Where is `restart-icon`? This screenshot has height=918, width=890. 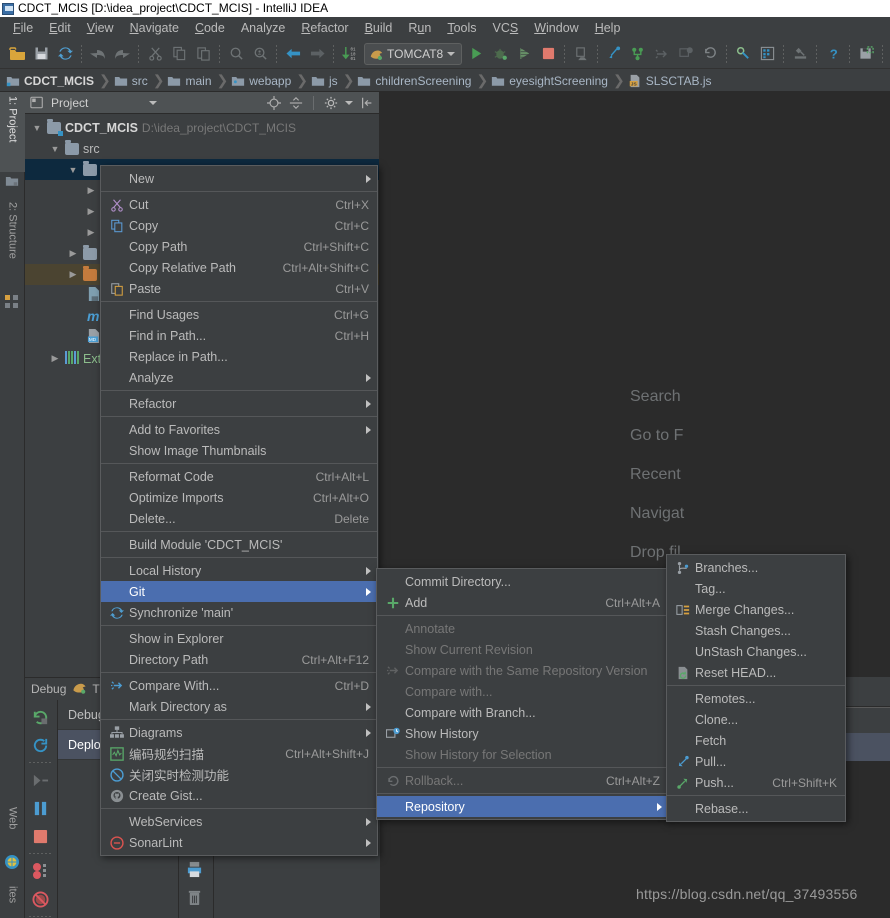 restart-icon is located at coordinates (40, 745).